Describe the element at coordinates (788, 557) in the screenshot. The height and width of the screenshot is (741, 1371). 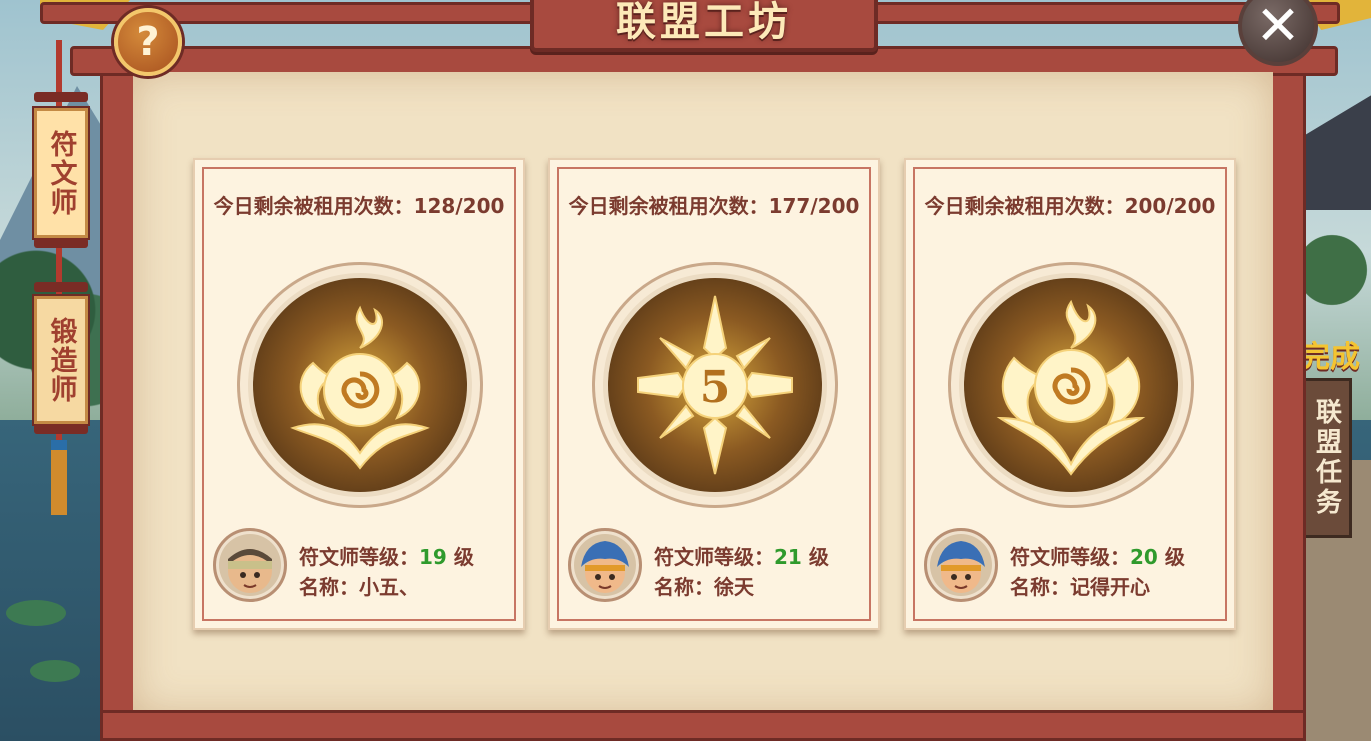
I see `level-value: 21` at that location.